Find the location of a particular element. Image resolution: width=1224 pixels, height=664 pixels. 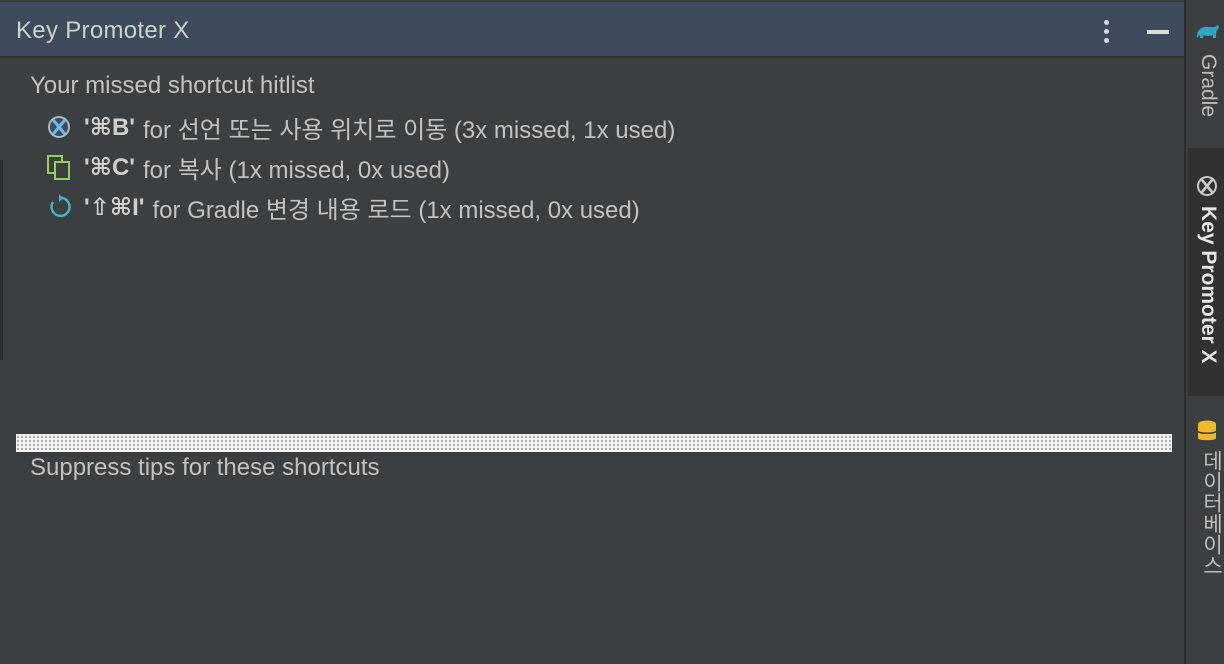

shortcut-key: '⌘C' is located at coordinates (110, 167).